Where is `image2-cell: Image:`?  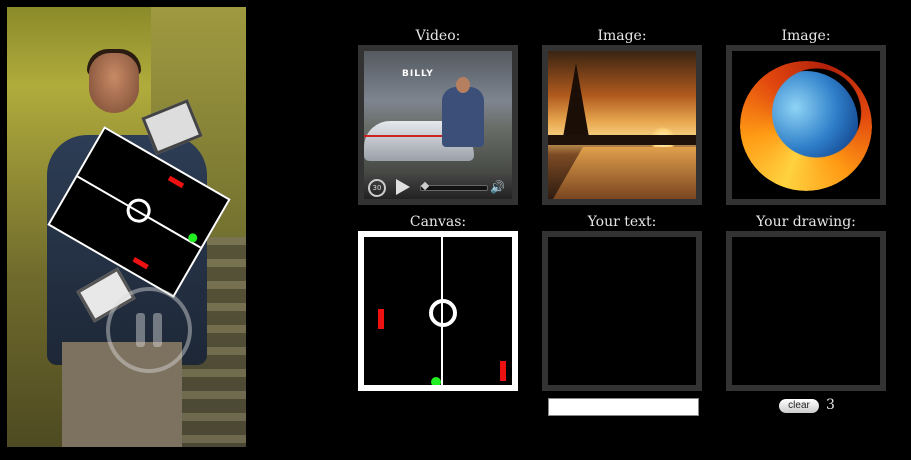 image2-cell: Image: is located at coordinates (806, 116).